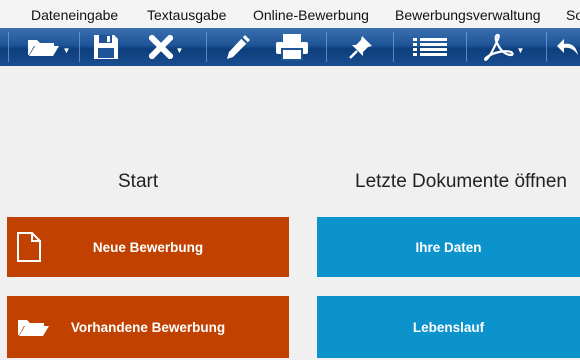 The width and height of the screenshot is (580, 360). I want to click on toolbar: ▼ ▼ ▼, so click(290, 47).